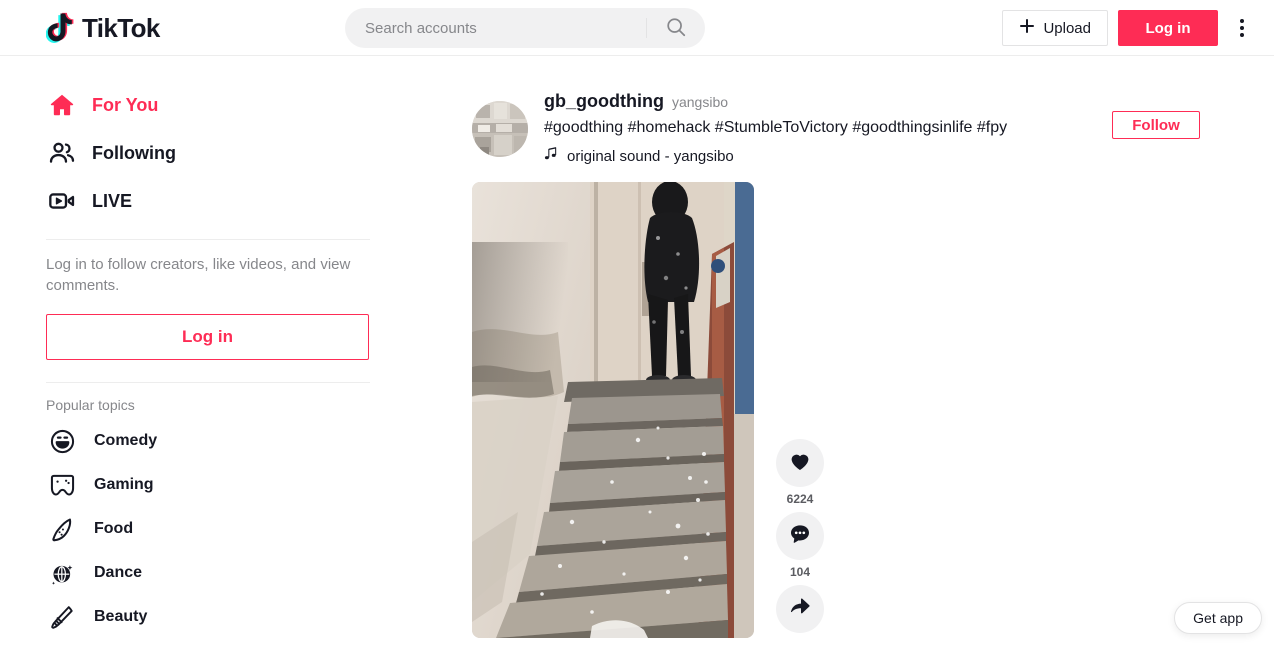 The width and height of the screenshot is (1274, 646). I want to click on sidebar-item-following: Following, so click(208, 153).